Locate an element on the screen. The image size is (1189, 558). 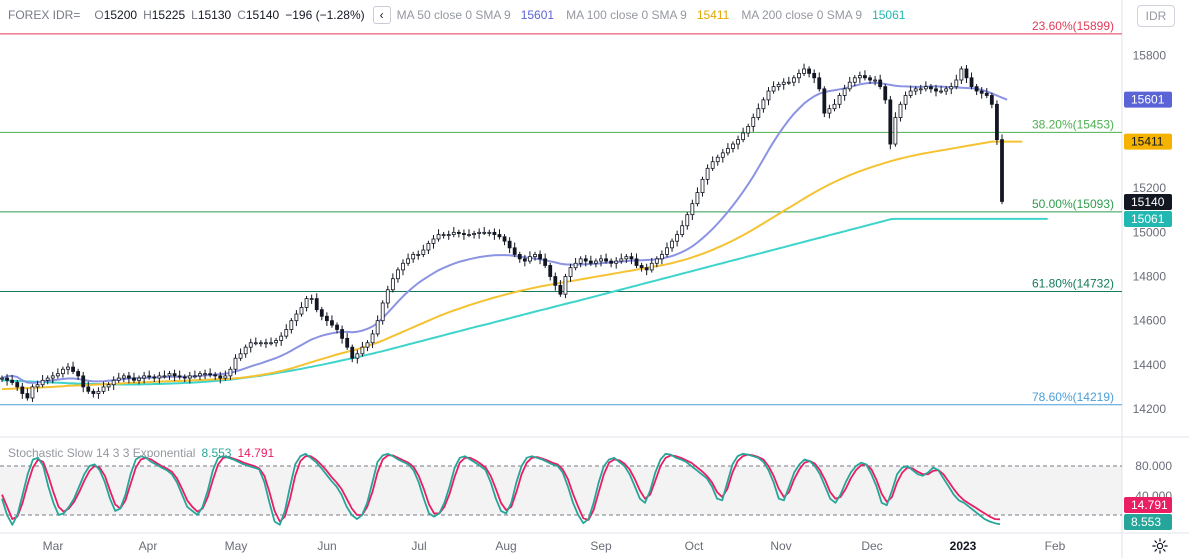
time-axis-label: Sep is located at coordinates (601, 546).